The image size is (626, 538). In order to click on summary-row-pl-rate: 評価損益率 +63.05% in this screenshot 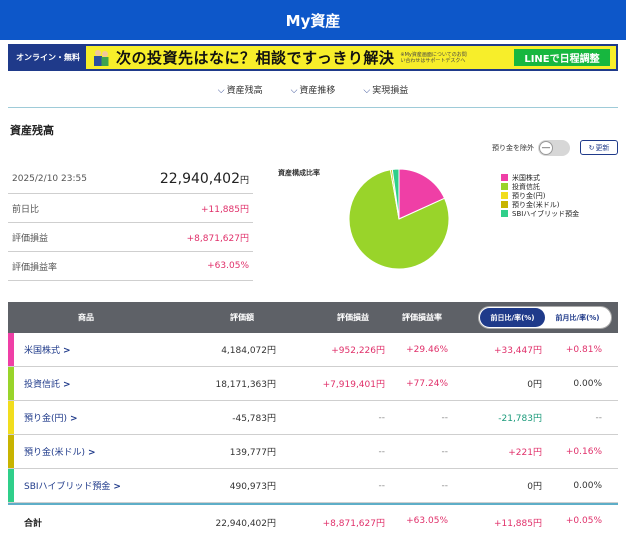, I will do `click(130, 266)`.